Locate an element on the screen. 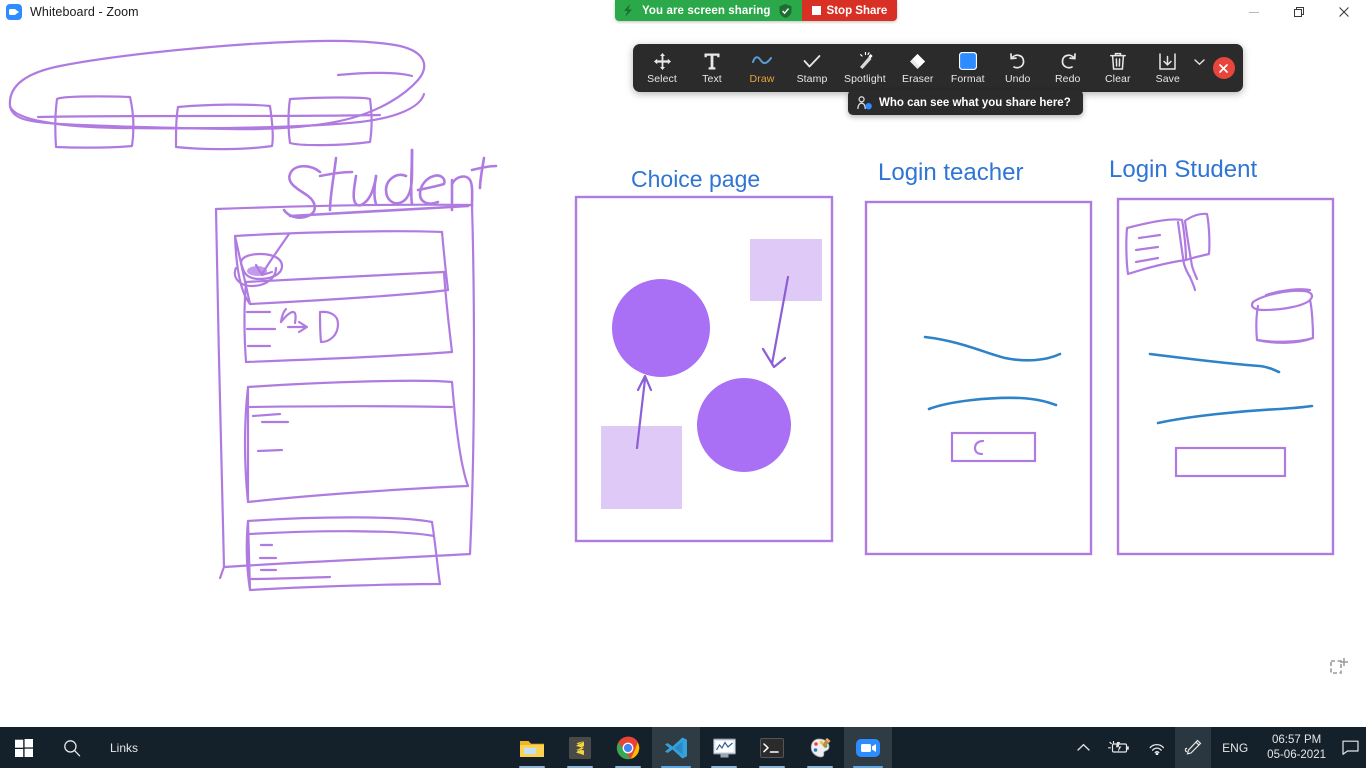  save-download-icon is located at coordinates (1168, 61).